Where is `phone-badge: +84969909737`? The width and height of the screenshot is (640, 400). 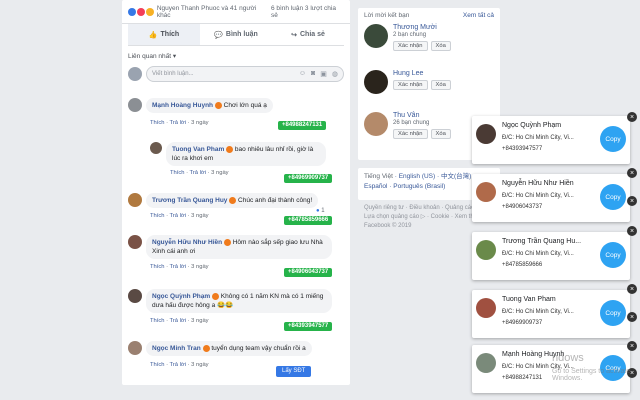
phone-badge: +84969909737 is located at coordinates (308, 178).